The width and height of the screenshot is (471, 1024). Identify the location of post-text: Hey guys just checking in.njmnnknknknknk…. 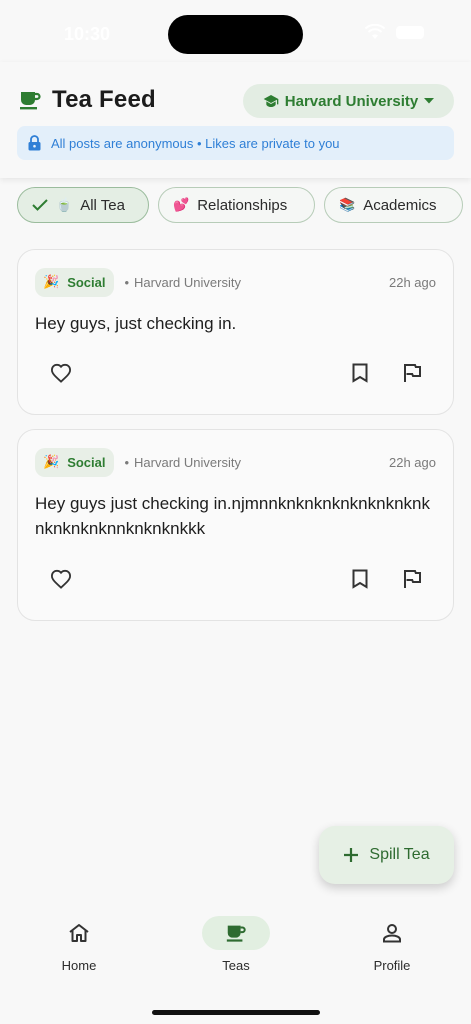
(232, 516).